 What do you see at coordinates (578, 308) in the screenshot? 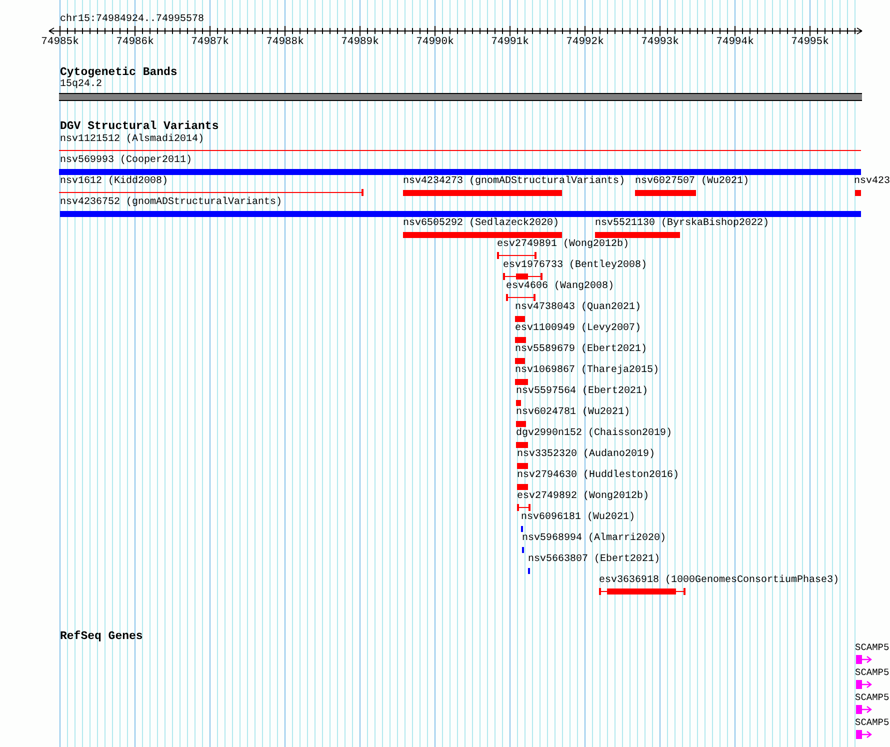
I see `variant-label: nsv4738043 (Quan2021)` at bounding box center [578, 308].